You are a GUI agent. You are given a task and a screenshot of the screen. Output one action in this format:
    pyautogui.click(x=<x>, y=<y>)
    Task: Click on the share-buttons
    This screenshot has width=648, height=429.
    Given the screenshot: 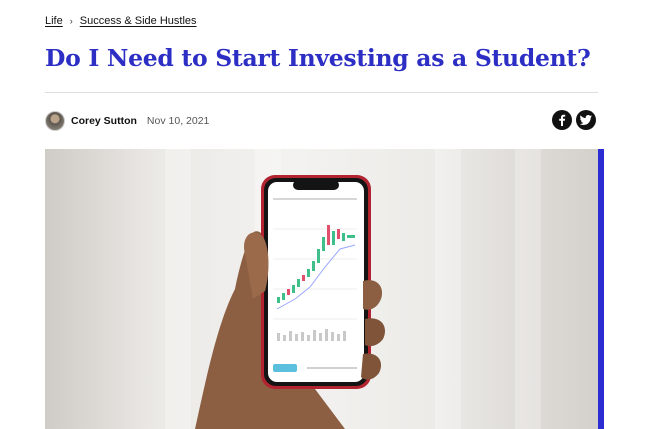 What is the action you would take?
    pyautogui.click(x=574, y=120)
    